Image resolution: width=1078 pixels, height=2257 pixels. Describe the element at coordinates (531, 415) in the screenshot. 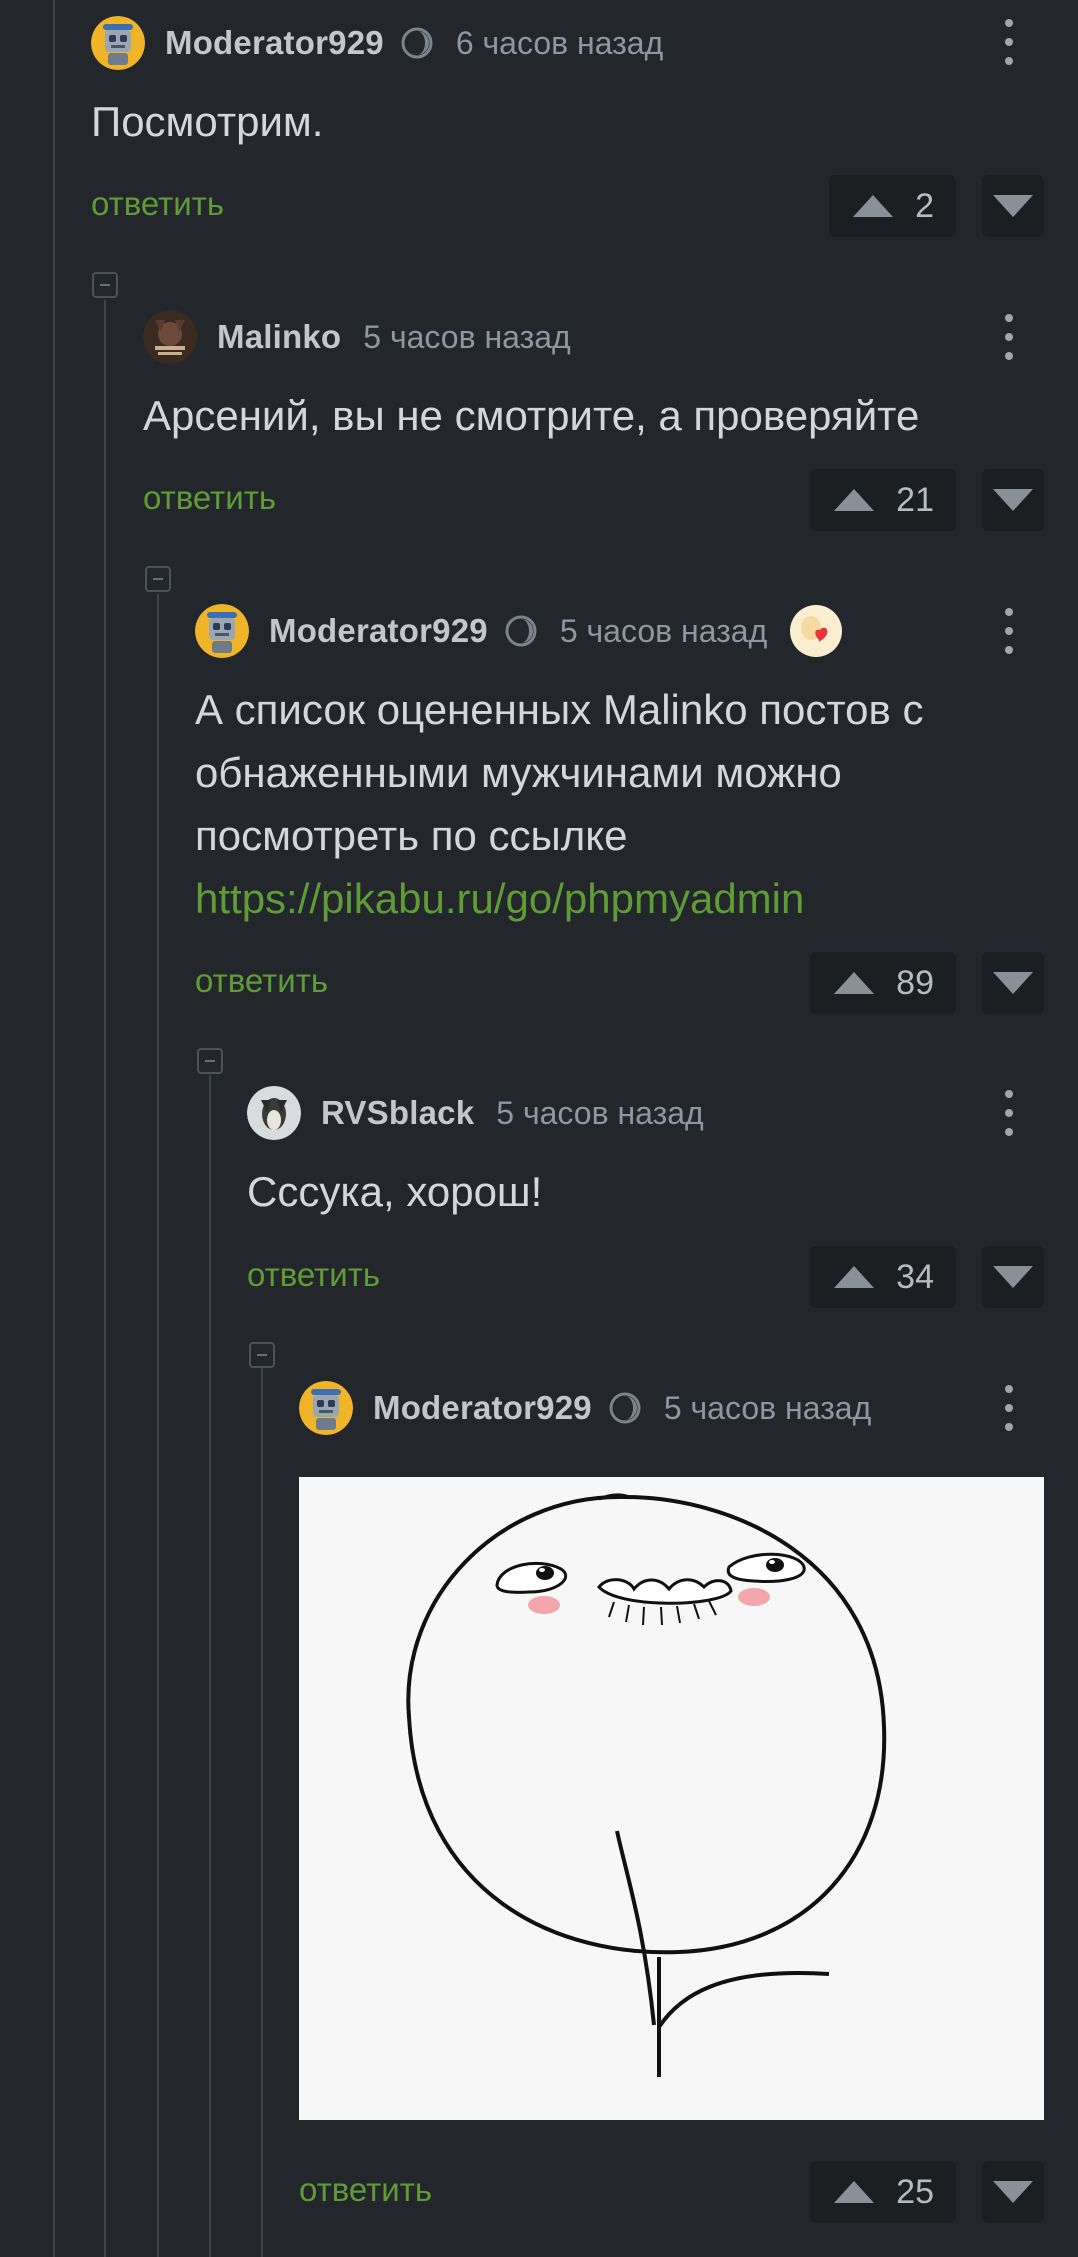

I see `comment-text: Арсений, вы не смотрите, а проверяйте` at that location.